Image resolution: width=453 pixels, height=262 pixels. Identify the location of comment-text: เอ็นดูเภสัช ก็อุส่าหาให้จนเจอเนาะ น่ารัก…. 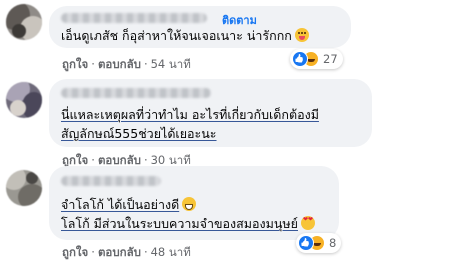
(185, 35).